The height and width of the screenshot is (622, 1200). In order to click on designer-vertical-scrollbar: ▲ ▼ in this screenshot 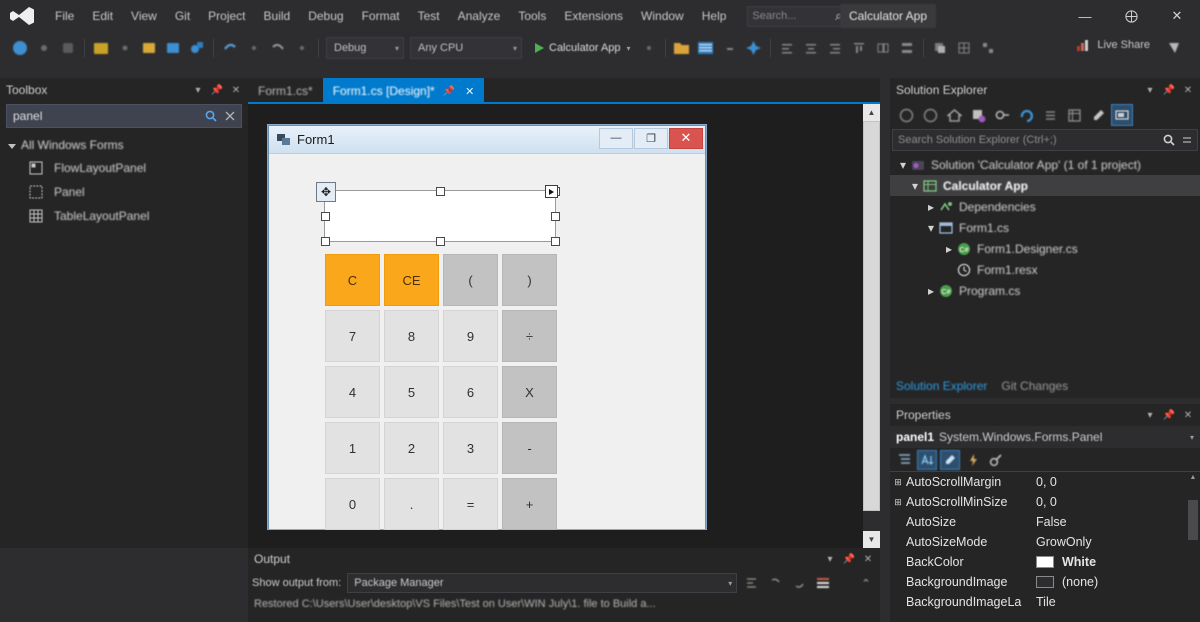, I will do `click(871, 326)`.